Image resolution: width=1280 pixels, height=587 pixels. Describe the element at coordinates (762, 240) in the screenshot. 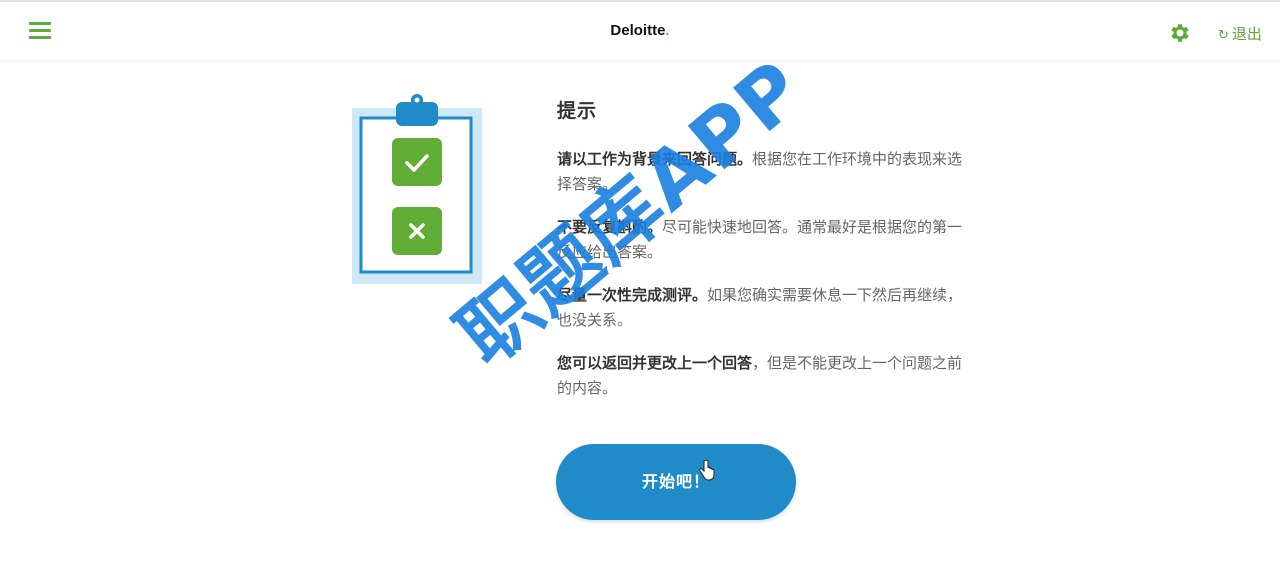

I see `tip-item-2: 不要反复斟酌。尽可能快速地回答。通常最好是根据您的第一反应给出答案。` at that location.